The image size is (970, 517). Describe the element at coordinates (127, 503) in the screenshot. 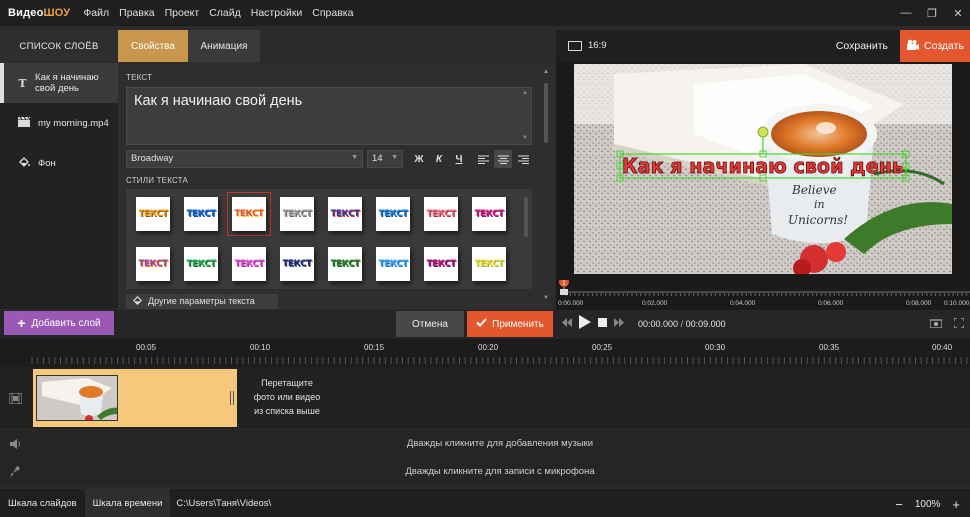

I see `tab-time-scale: Шкала времени` at that location.